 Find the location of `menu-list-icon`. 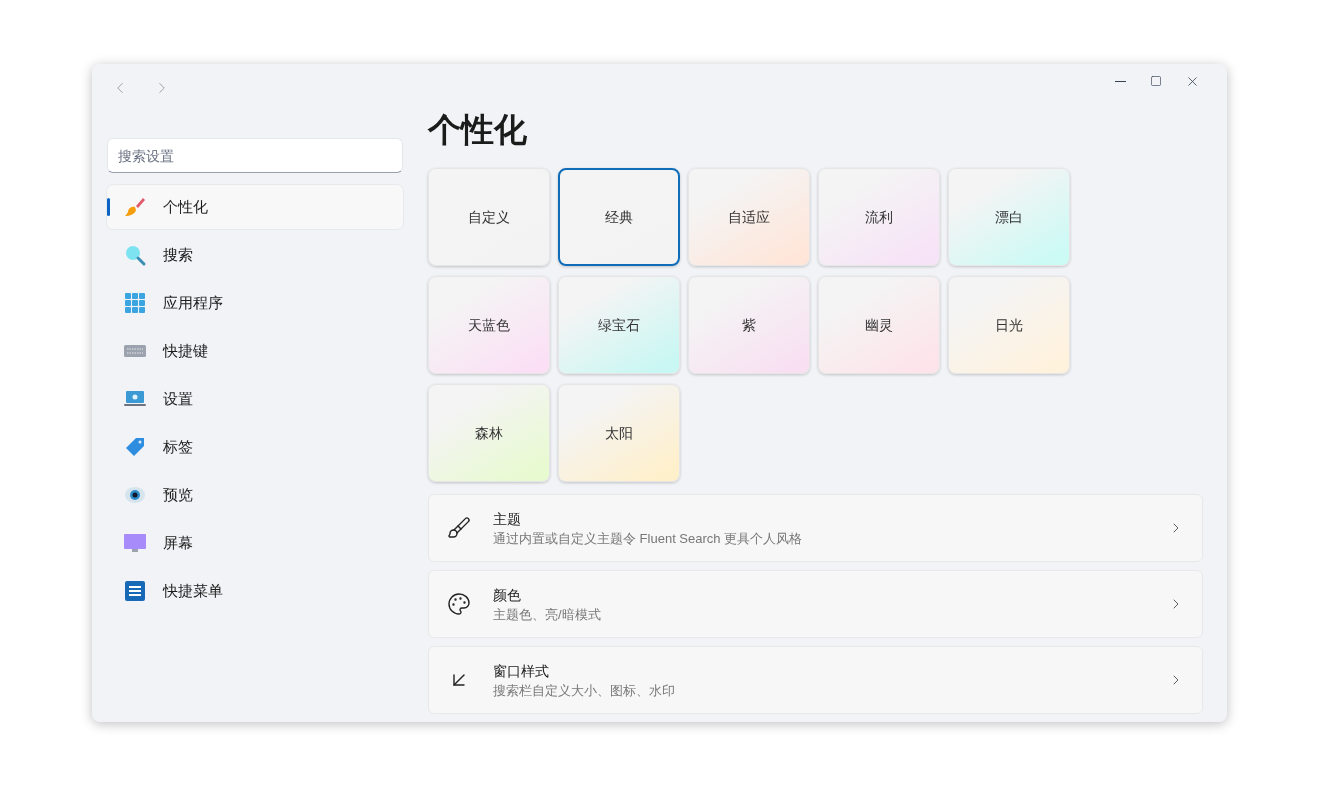

menu-list-icon is located at coordinates (135, 591).